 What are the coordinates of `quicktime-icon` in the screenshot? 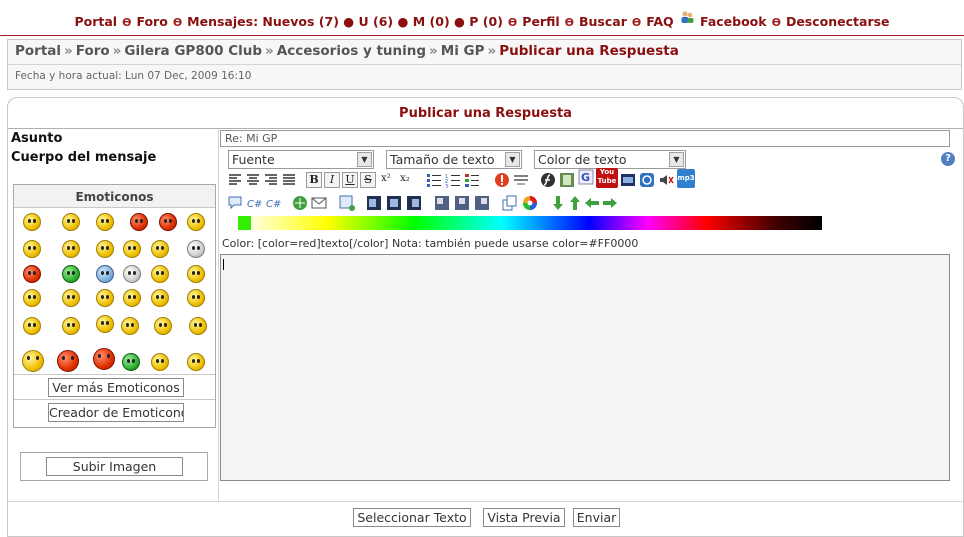 It's located at (647, 180).